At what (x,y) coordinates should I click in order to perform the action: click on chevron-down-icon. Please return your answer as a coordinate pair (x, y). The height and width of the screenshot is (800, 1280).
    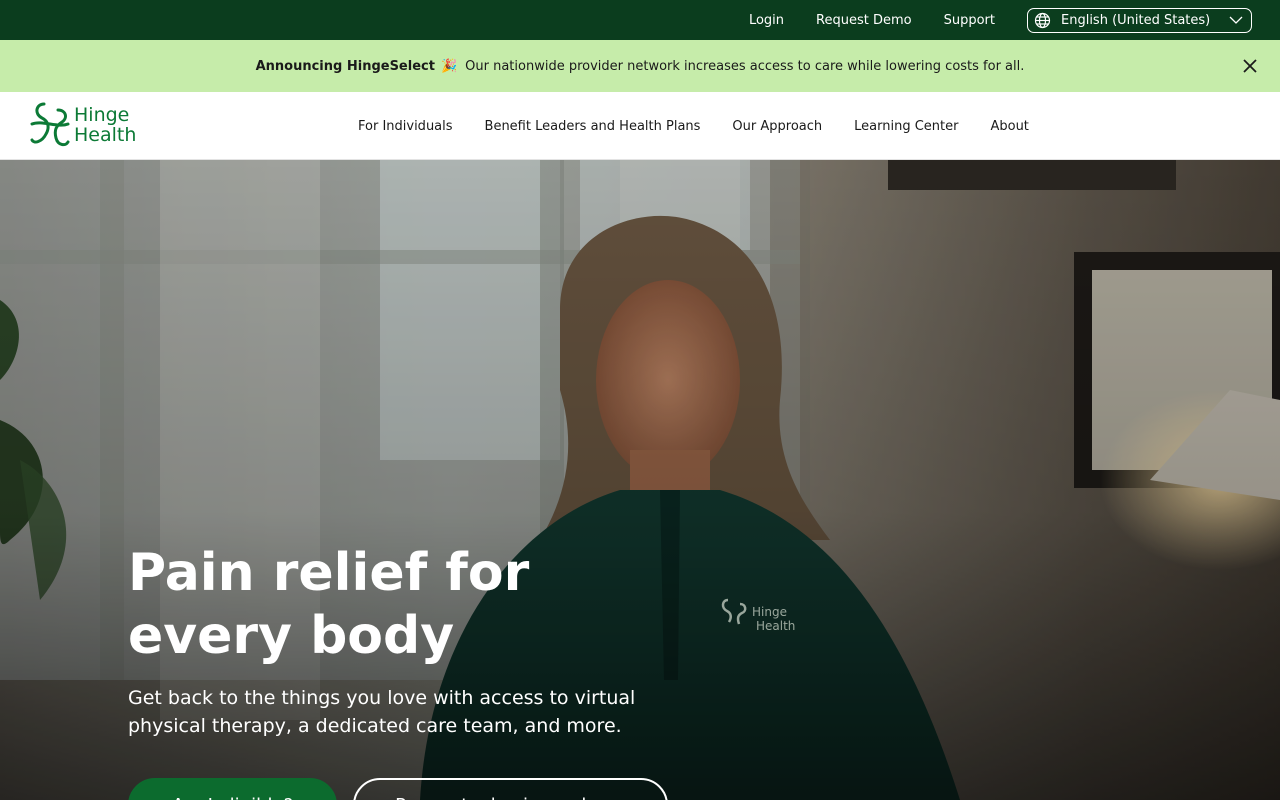
    Looking at the image, I should click on (1236, 20).